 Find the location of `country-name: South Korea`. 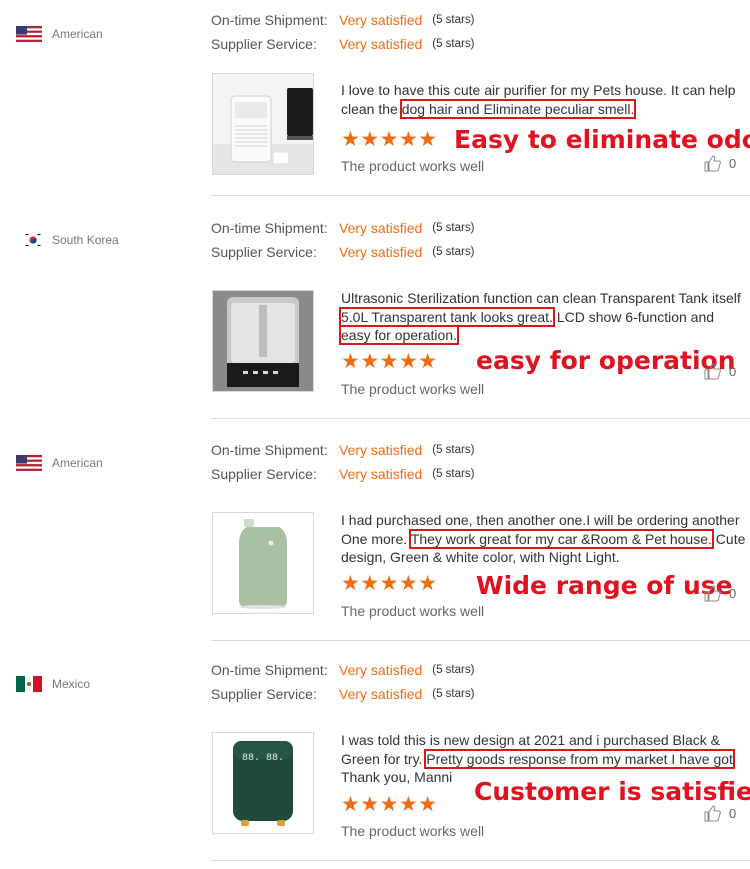

country-name: South Korea is located at coordinates (85, 240).